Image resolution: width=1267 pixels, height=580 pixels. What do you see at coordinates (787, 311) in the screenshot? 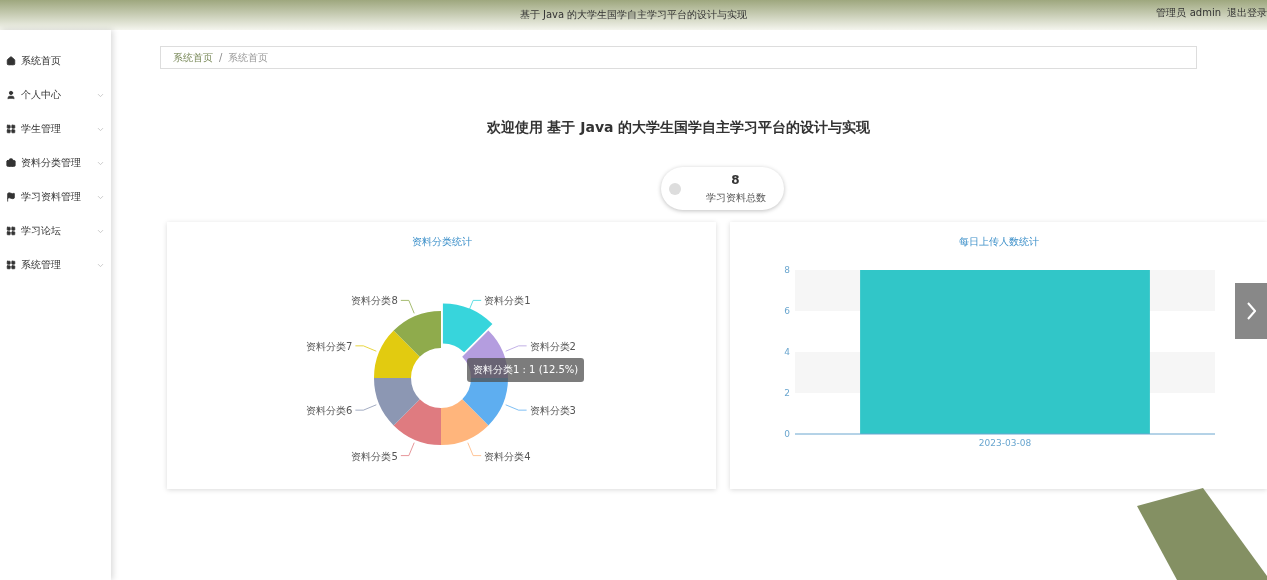
I see `axis-tick-label: 6` at bounding box center [787, 311].